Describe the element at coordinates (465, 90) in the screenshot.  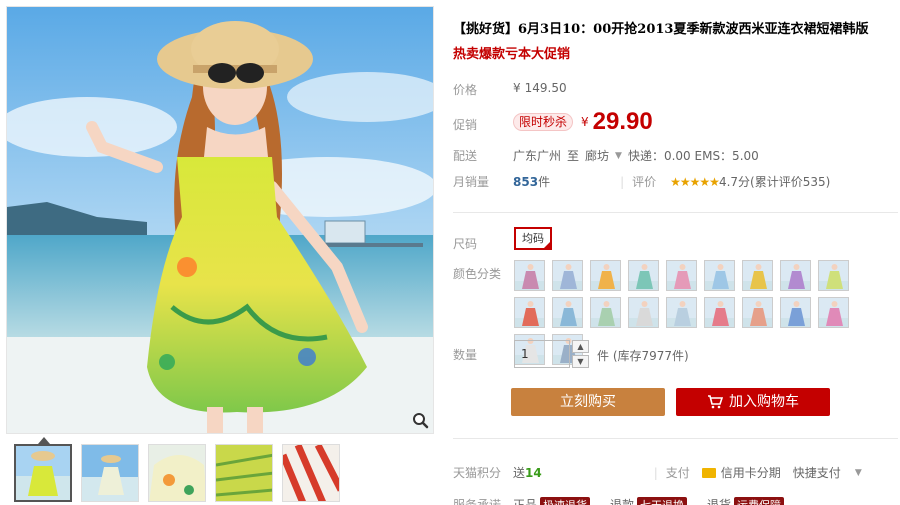
I see `price-label: 价格` at that location.